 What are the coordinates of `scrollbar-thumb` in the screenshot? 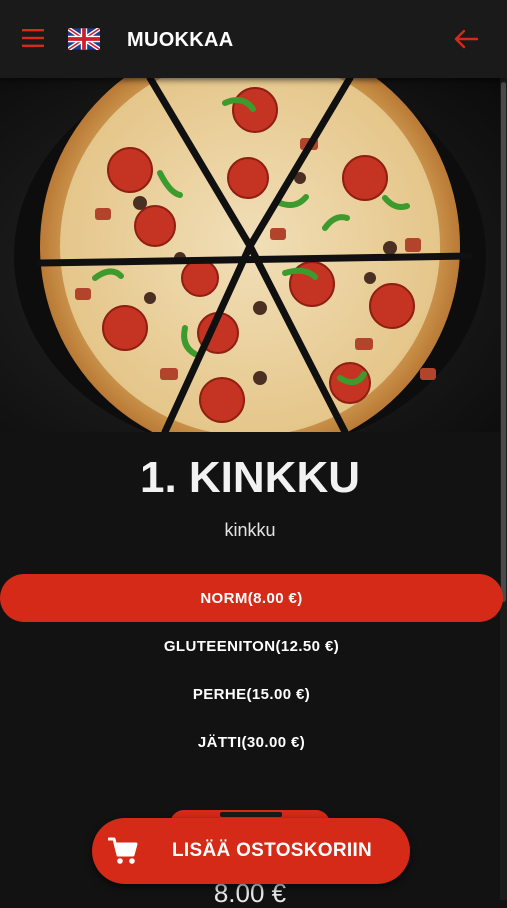 It's located at (503, 342).